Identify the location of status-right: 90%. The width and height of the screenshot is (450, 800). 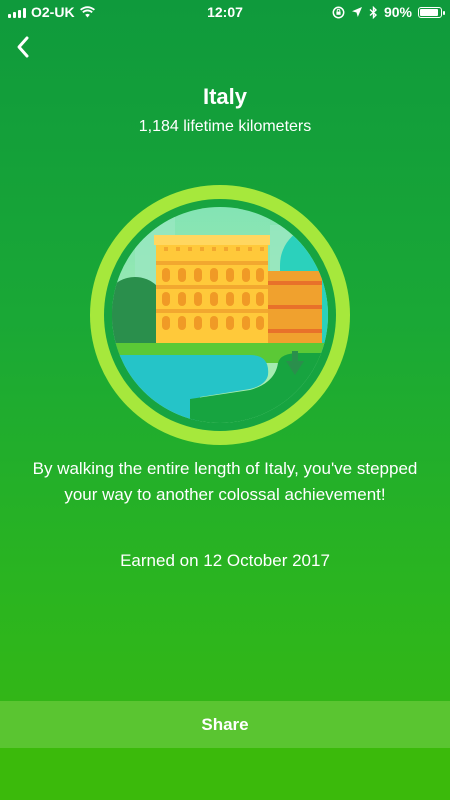
(388, 12).